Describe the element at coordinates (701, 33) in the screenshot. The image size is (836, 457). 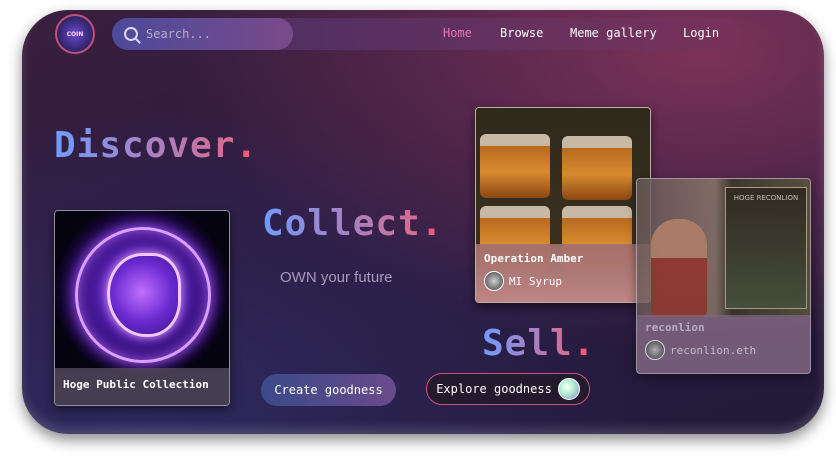
I see `nav-link-login: Login` at that location.